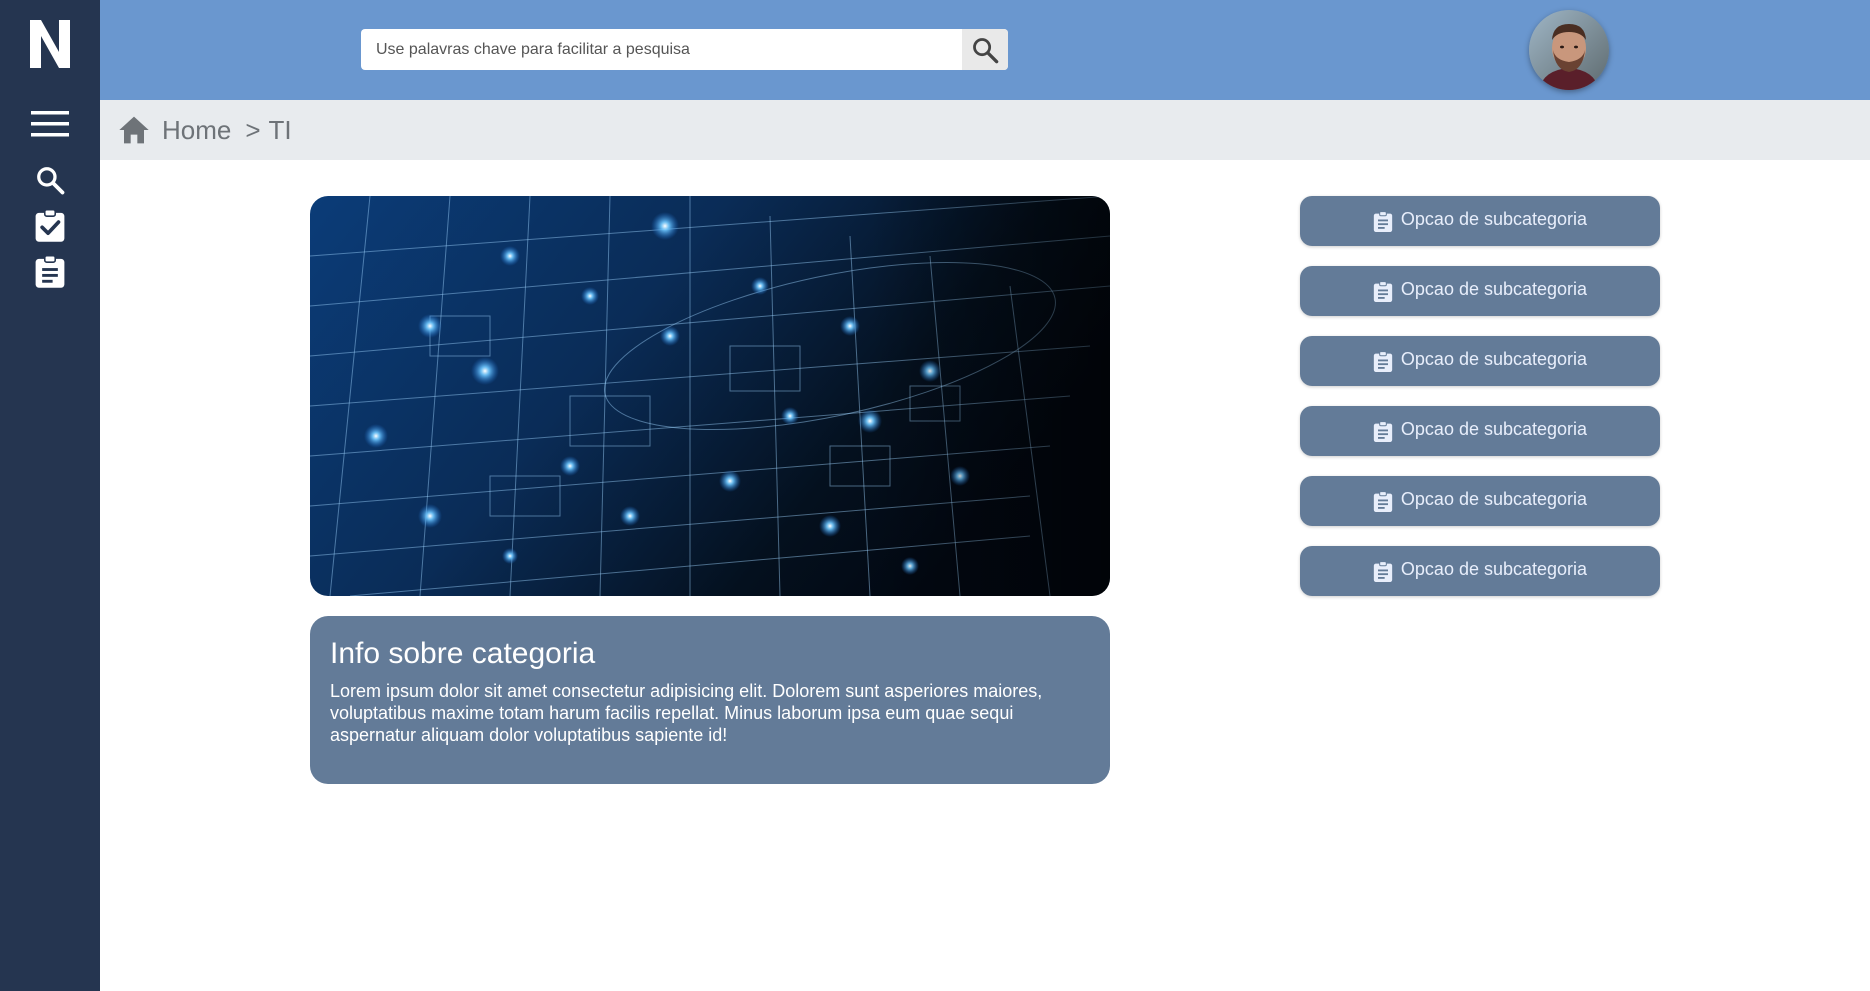 This screenshot has height=991, width=1870. I want to click on search-button, so click(985, 49).